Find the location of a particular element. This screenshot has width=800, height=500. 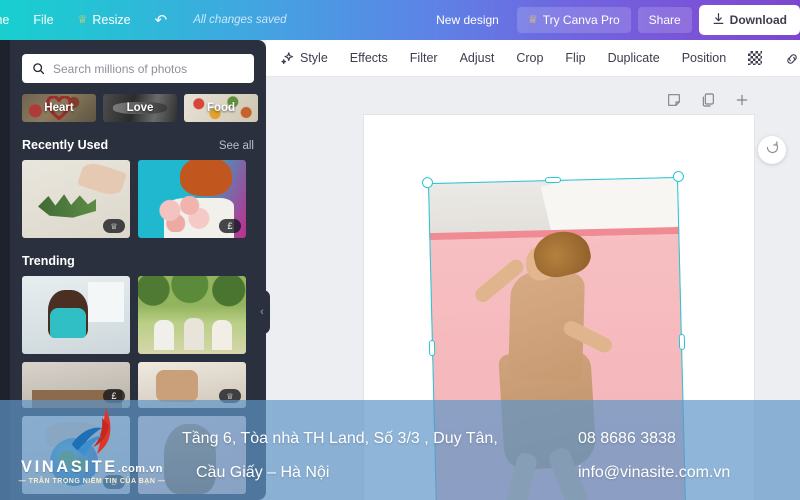

try-canva-pro-button: ♕ Try Canva Pro is located at coordinates (573, 20).